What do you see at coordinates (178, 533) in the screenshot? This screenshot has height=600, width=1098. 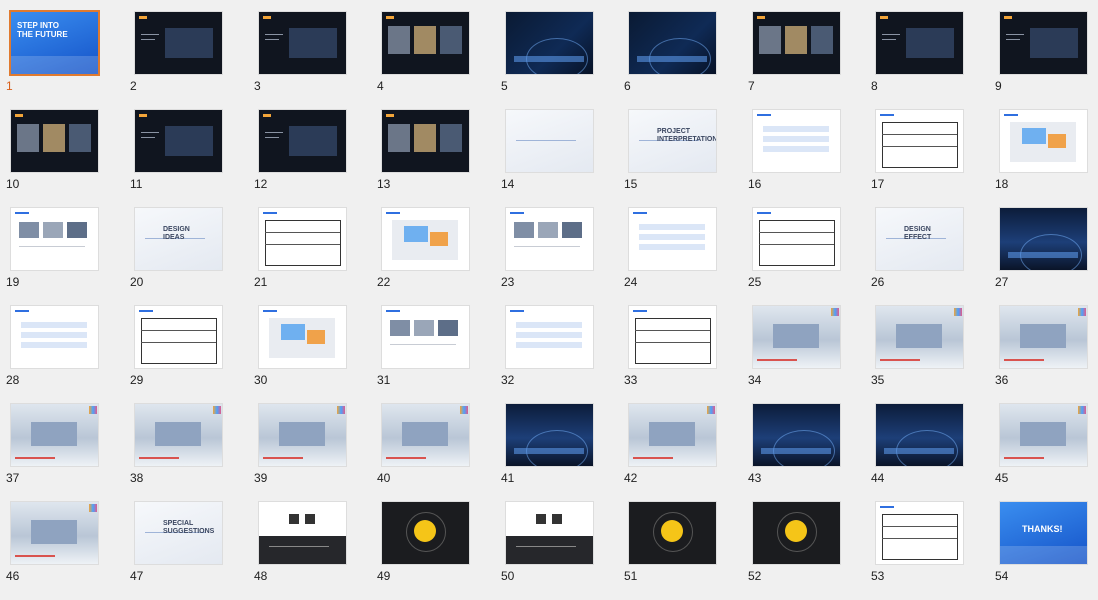 I see `slide-thumbnail: SPECIAL SUGGESTIONS` at bounding box center [178, 533].